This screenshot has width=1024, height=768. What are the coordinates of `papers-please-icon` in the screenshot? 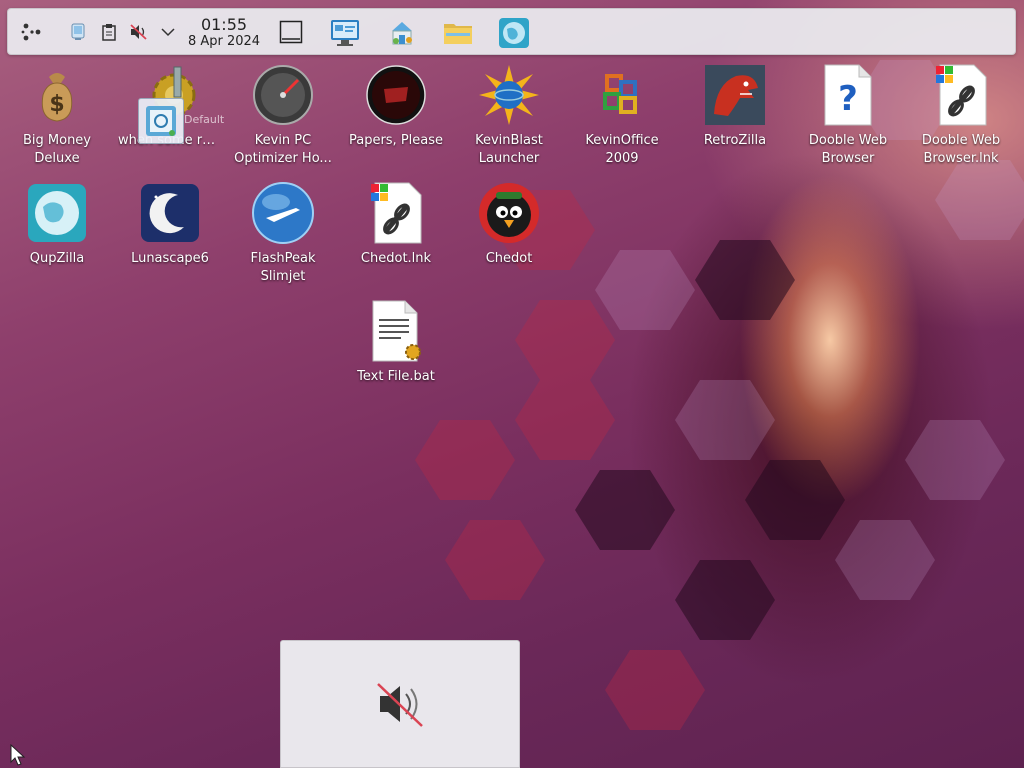 It's located at (396, 95).